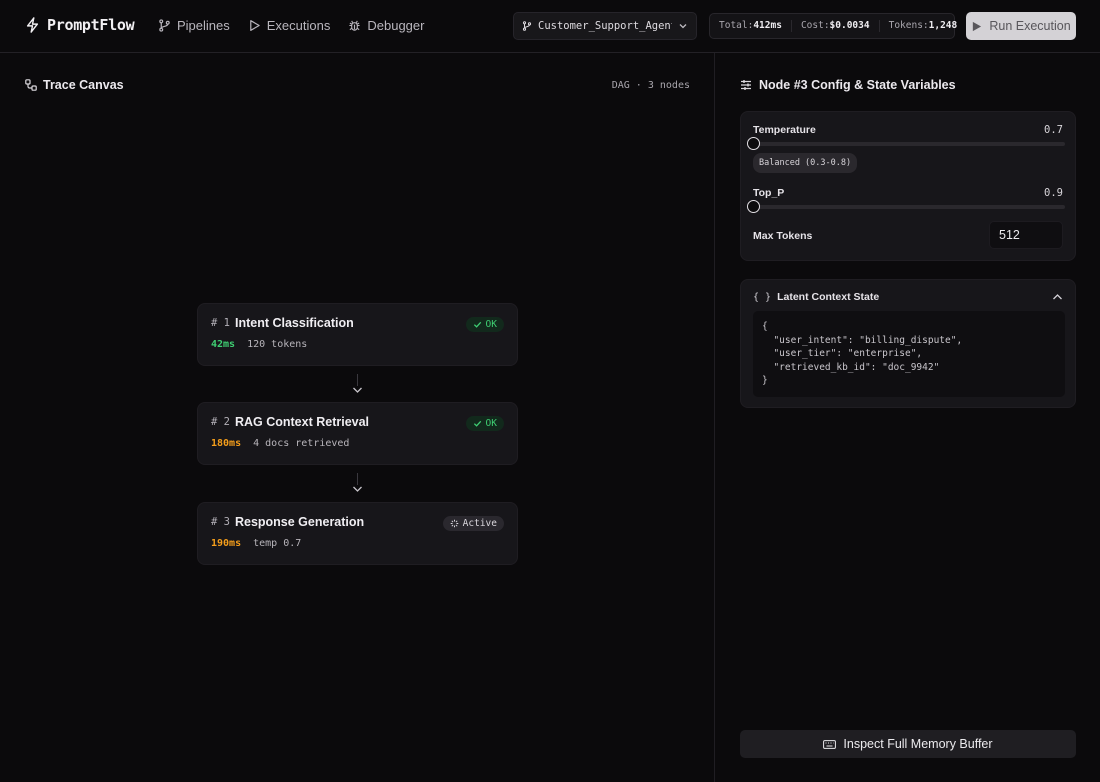  What do you see at coordinates (650, 85) in the screenshot?
I see `canvas-meta: DAG · 3 nodes` at bounding box center [650, 85].